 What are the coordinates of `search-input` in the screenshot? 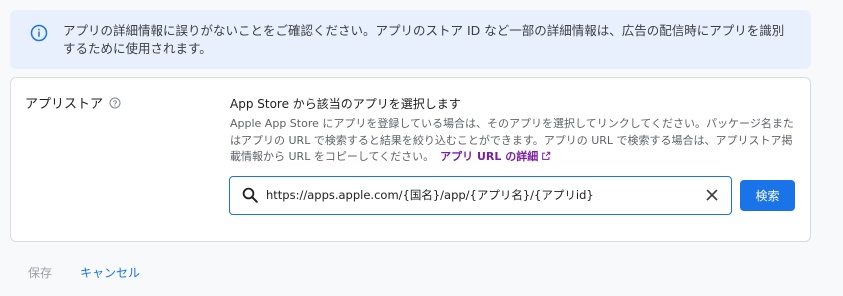 It's located at (476, 195).